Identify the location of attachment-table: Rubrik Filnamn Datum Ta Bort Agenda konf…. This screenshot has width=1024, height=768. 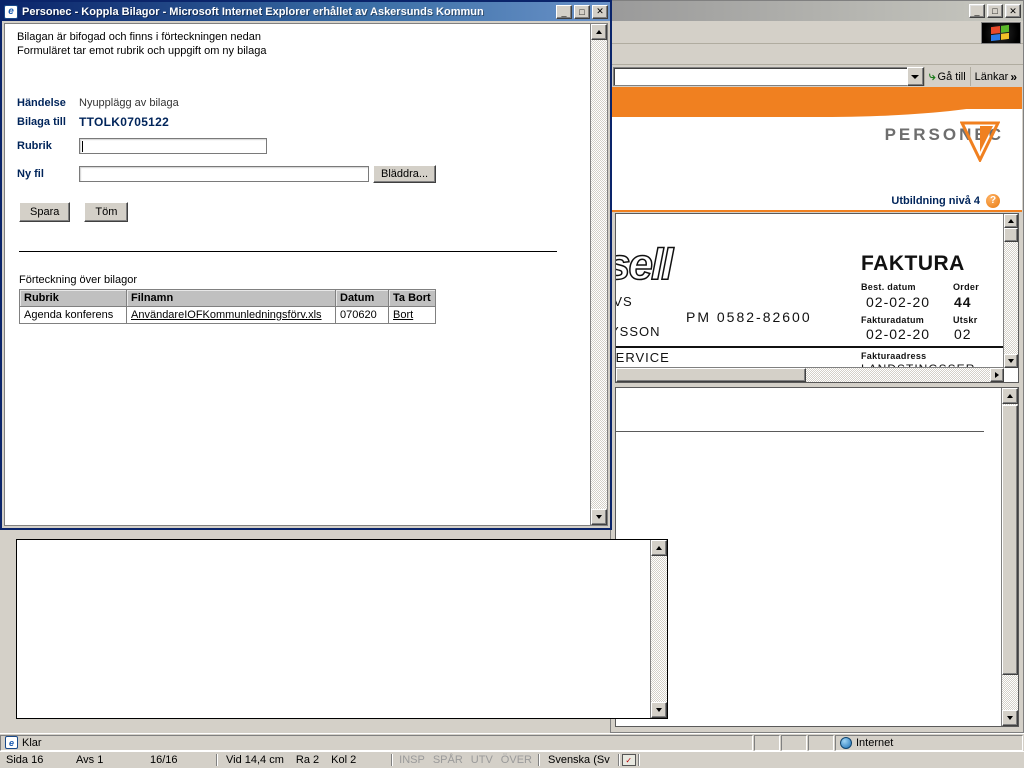
(227, 306).